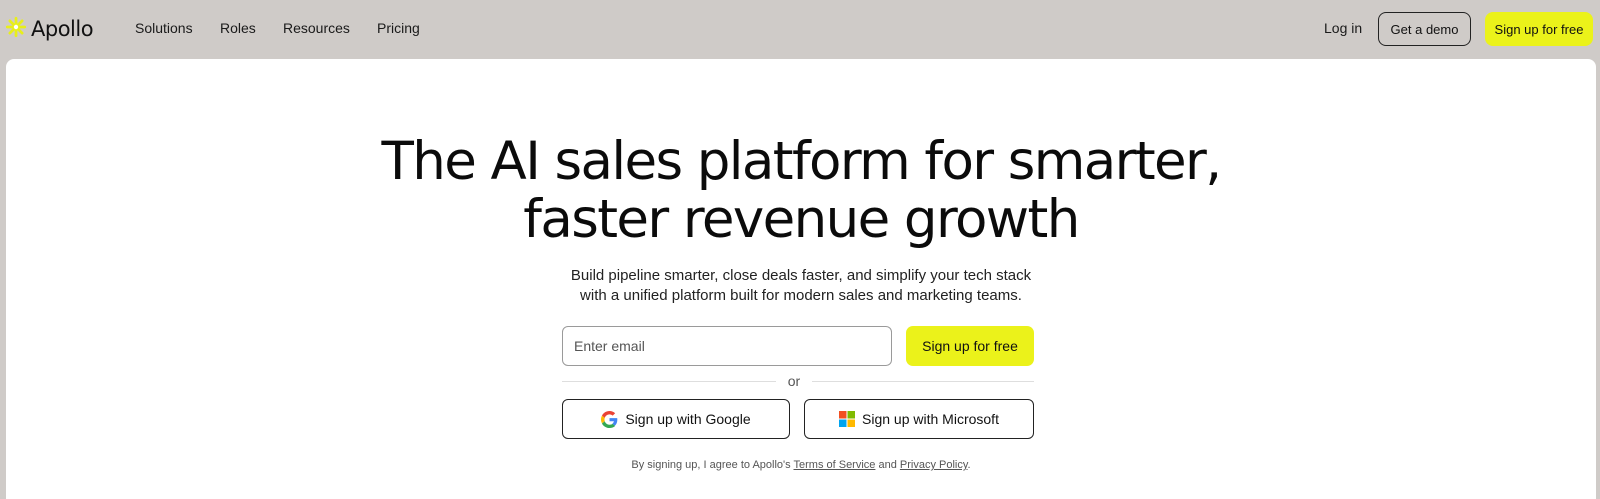  I want to click on microsoft-signup-label: Sign up with Microsoft, so click(930, 419).